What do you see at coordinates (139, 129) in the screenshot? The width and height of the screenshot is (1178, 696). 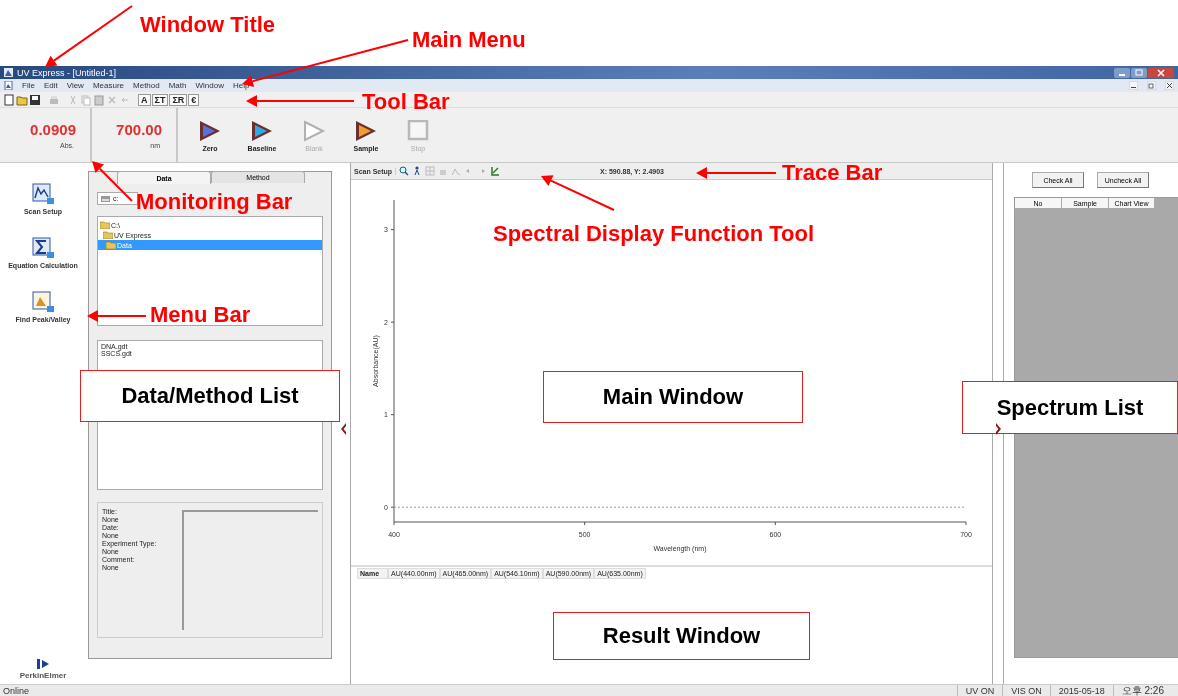 I see `reading-value: 700.00` at bounding box center [139, 129].